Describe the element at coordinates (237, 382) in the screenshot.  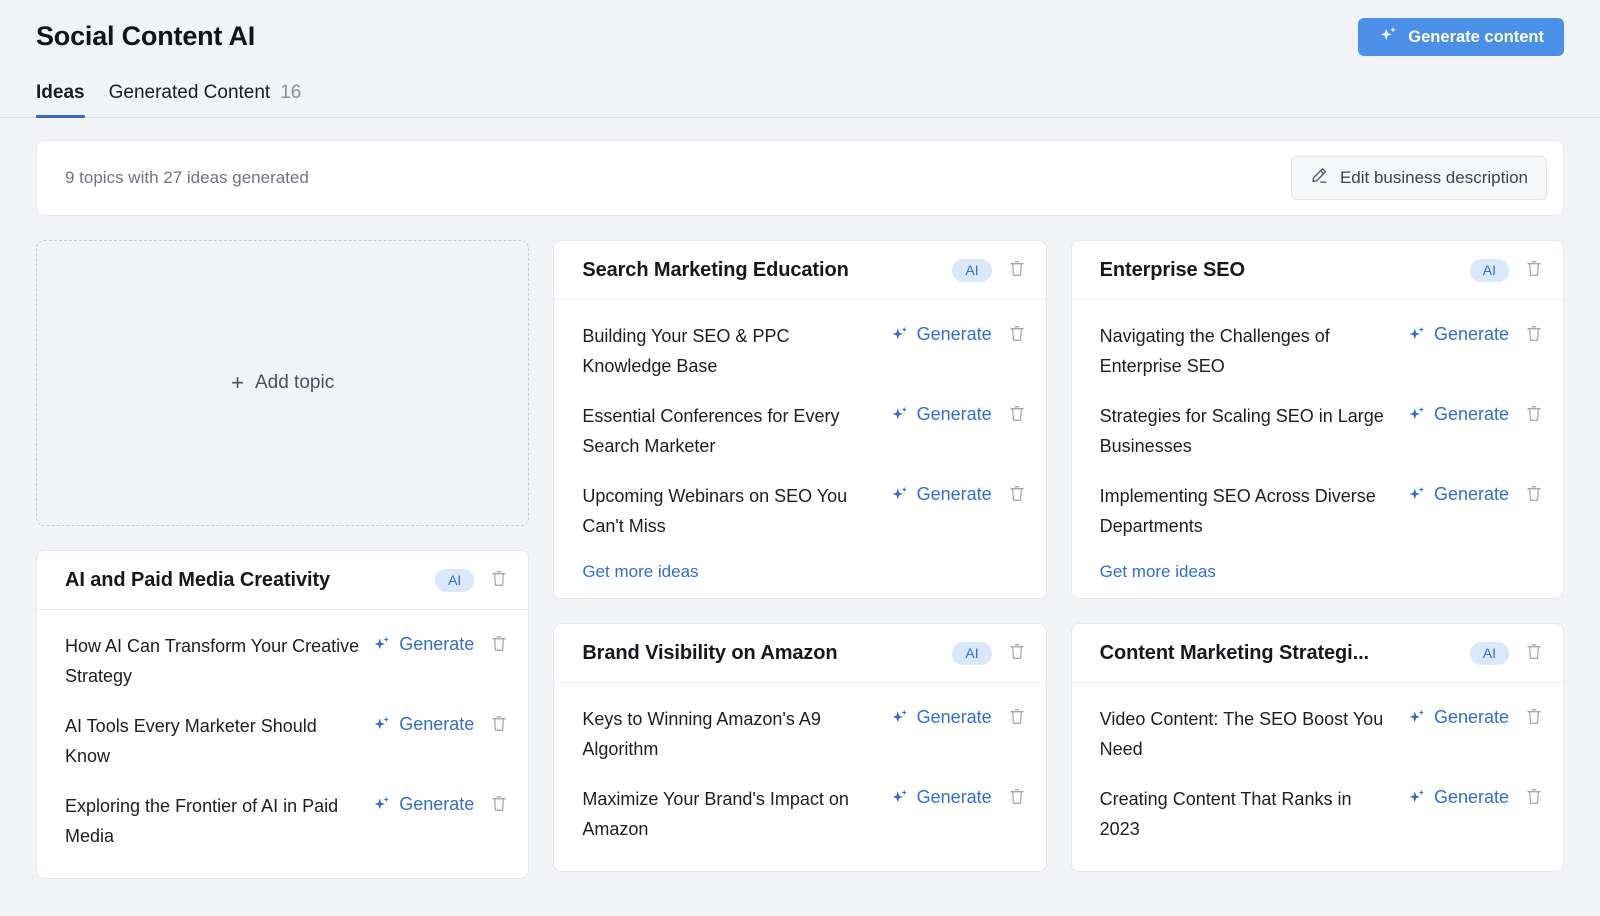
I see `plus-icon: +` at that location.